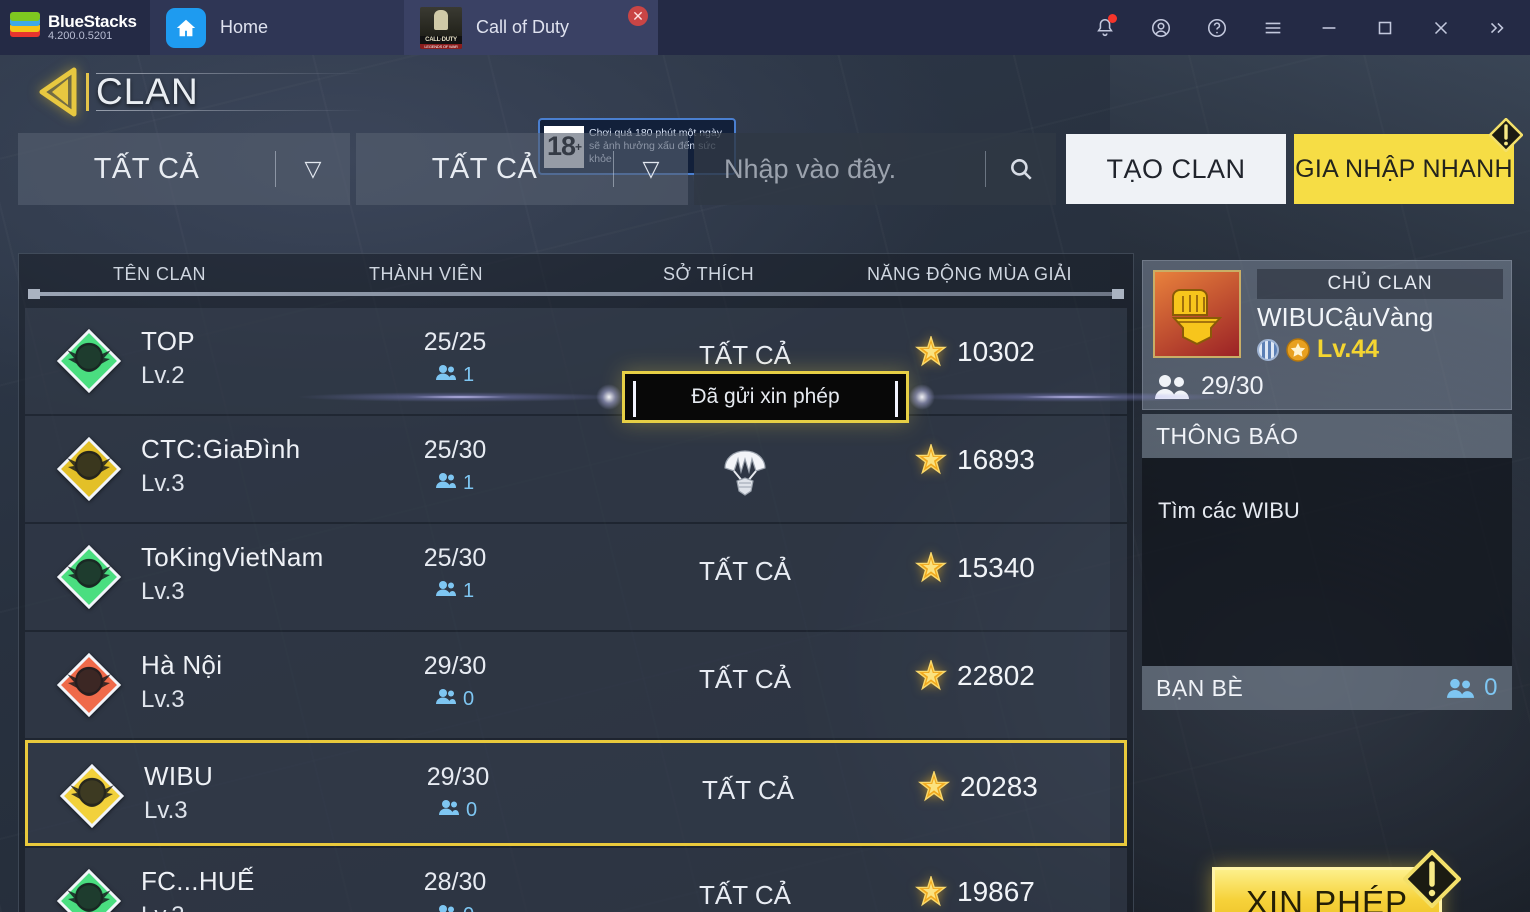 This screenshot has width=1530, height=912. What do you see at coordinates (1329, 27) in the screenshot?
I see `minimize-icon` at bounding box center [1329, 27].